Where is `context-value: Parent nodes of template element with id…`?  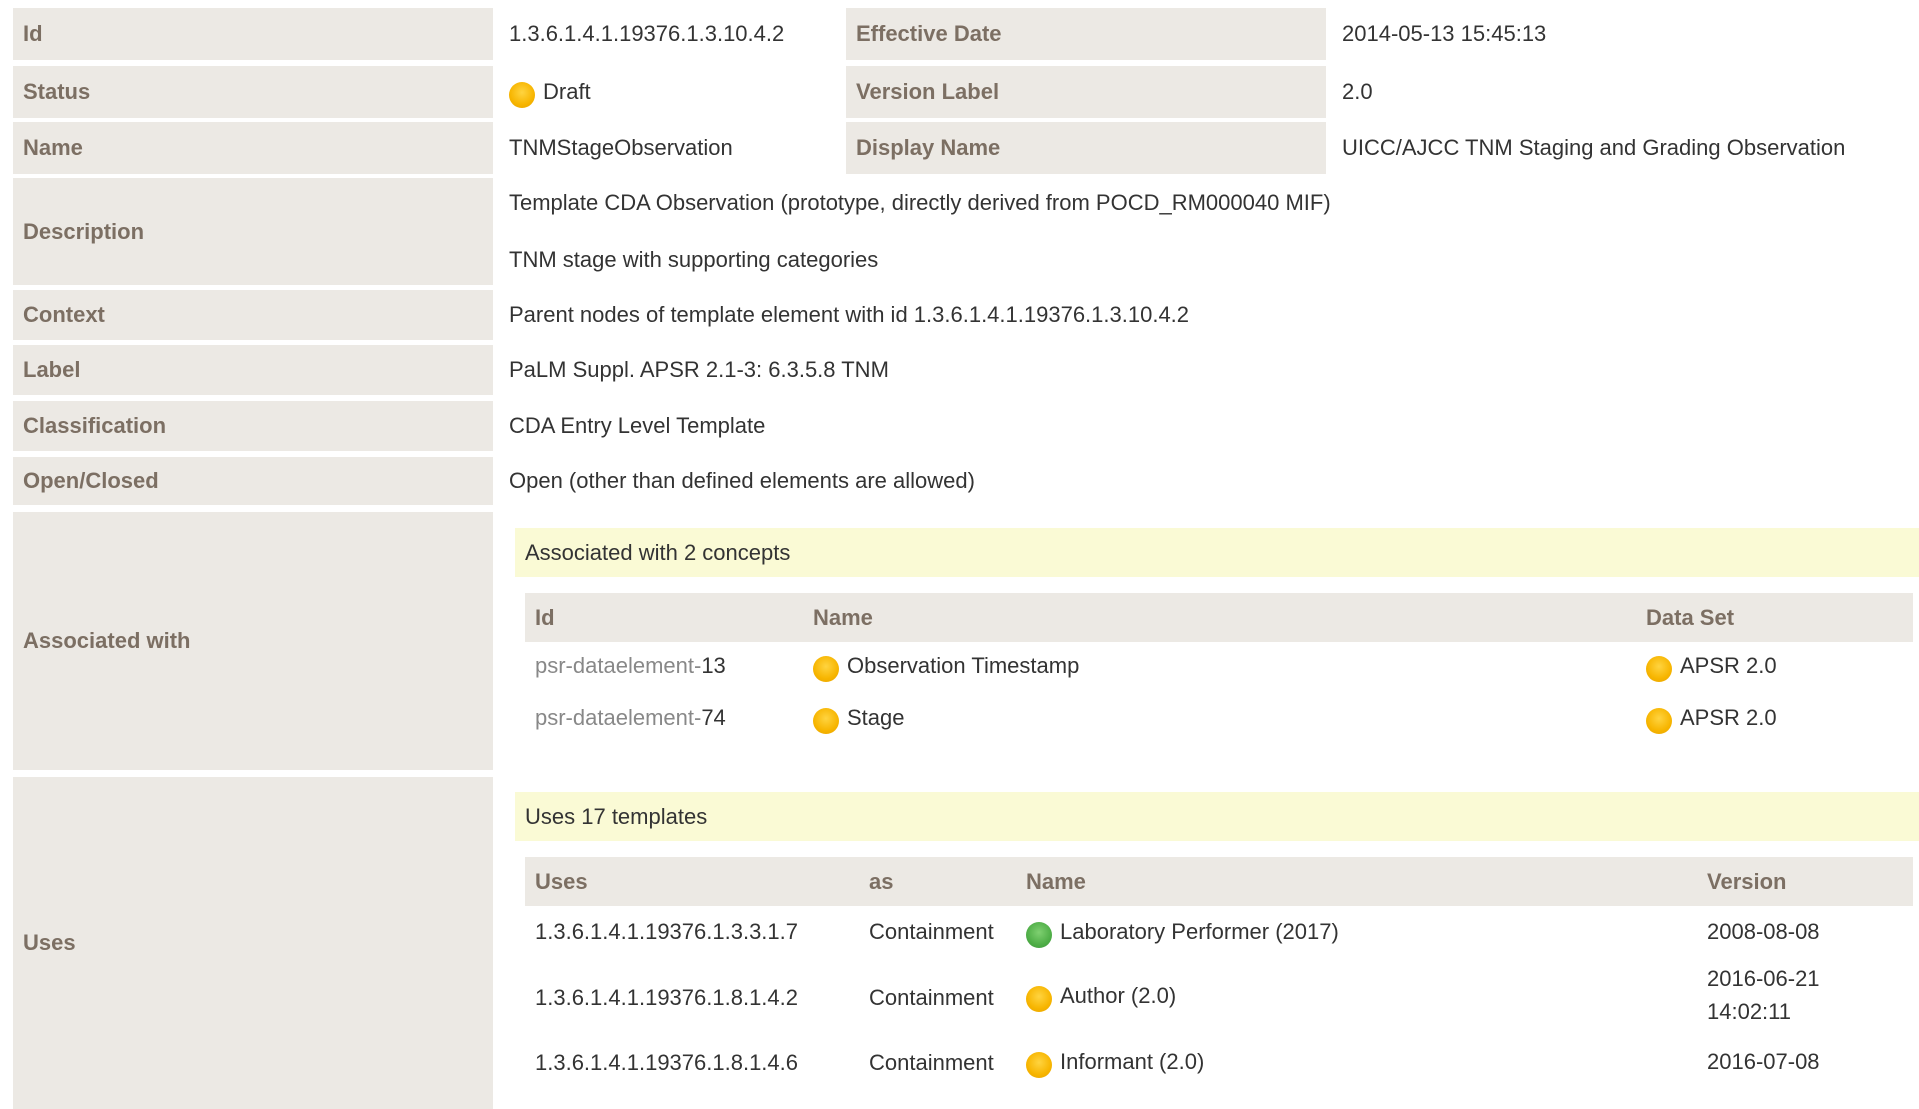 context-value: Parent nodes of template element with id… is located at coordinates (849, 314).